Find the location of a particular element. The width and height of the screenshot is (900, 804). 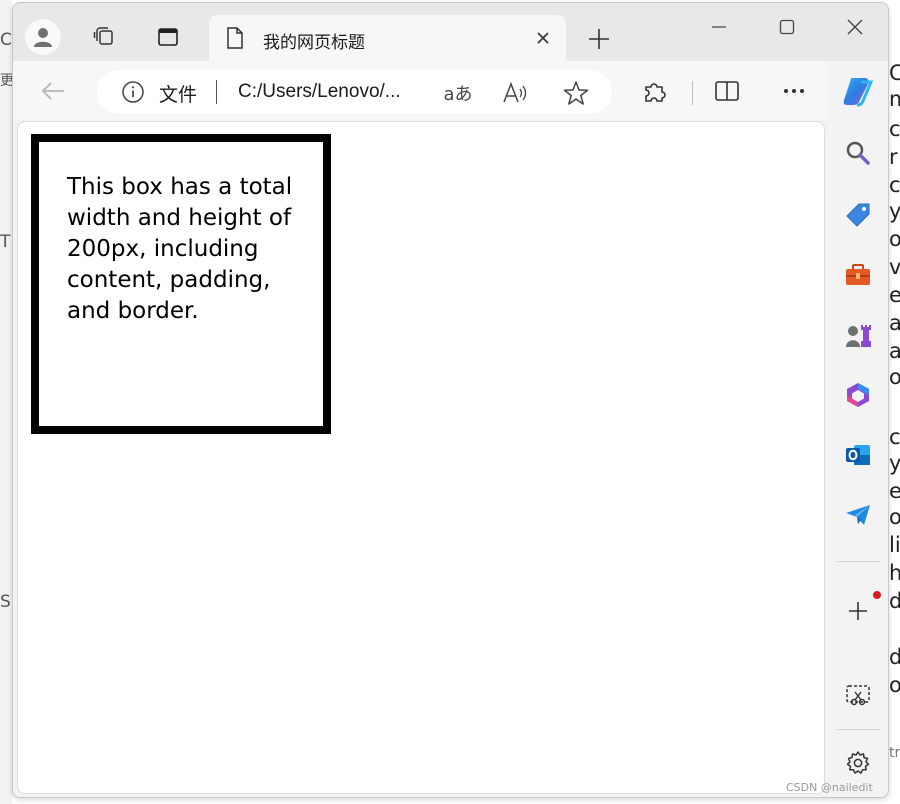

close-window-button is located at coordinates (855, 27).